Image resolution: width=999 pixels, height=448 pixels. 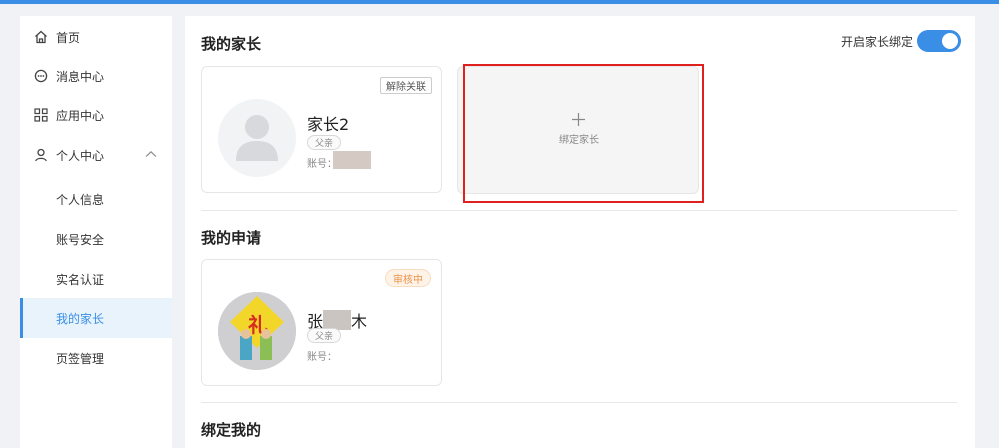 What do you see at coordinates (80, 115) in the screenshot?
I see `sidebar-item-label: 应用中心` at bounding box center [80, 115].